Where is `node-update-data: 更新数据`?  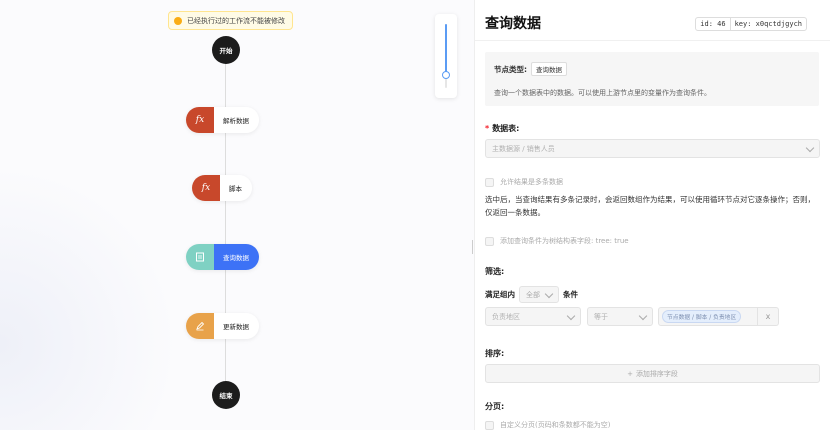
node-update-data: 更新数据 is located at coordinates (222, 326).